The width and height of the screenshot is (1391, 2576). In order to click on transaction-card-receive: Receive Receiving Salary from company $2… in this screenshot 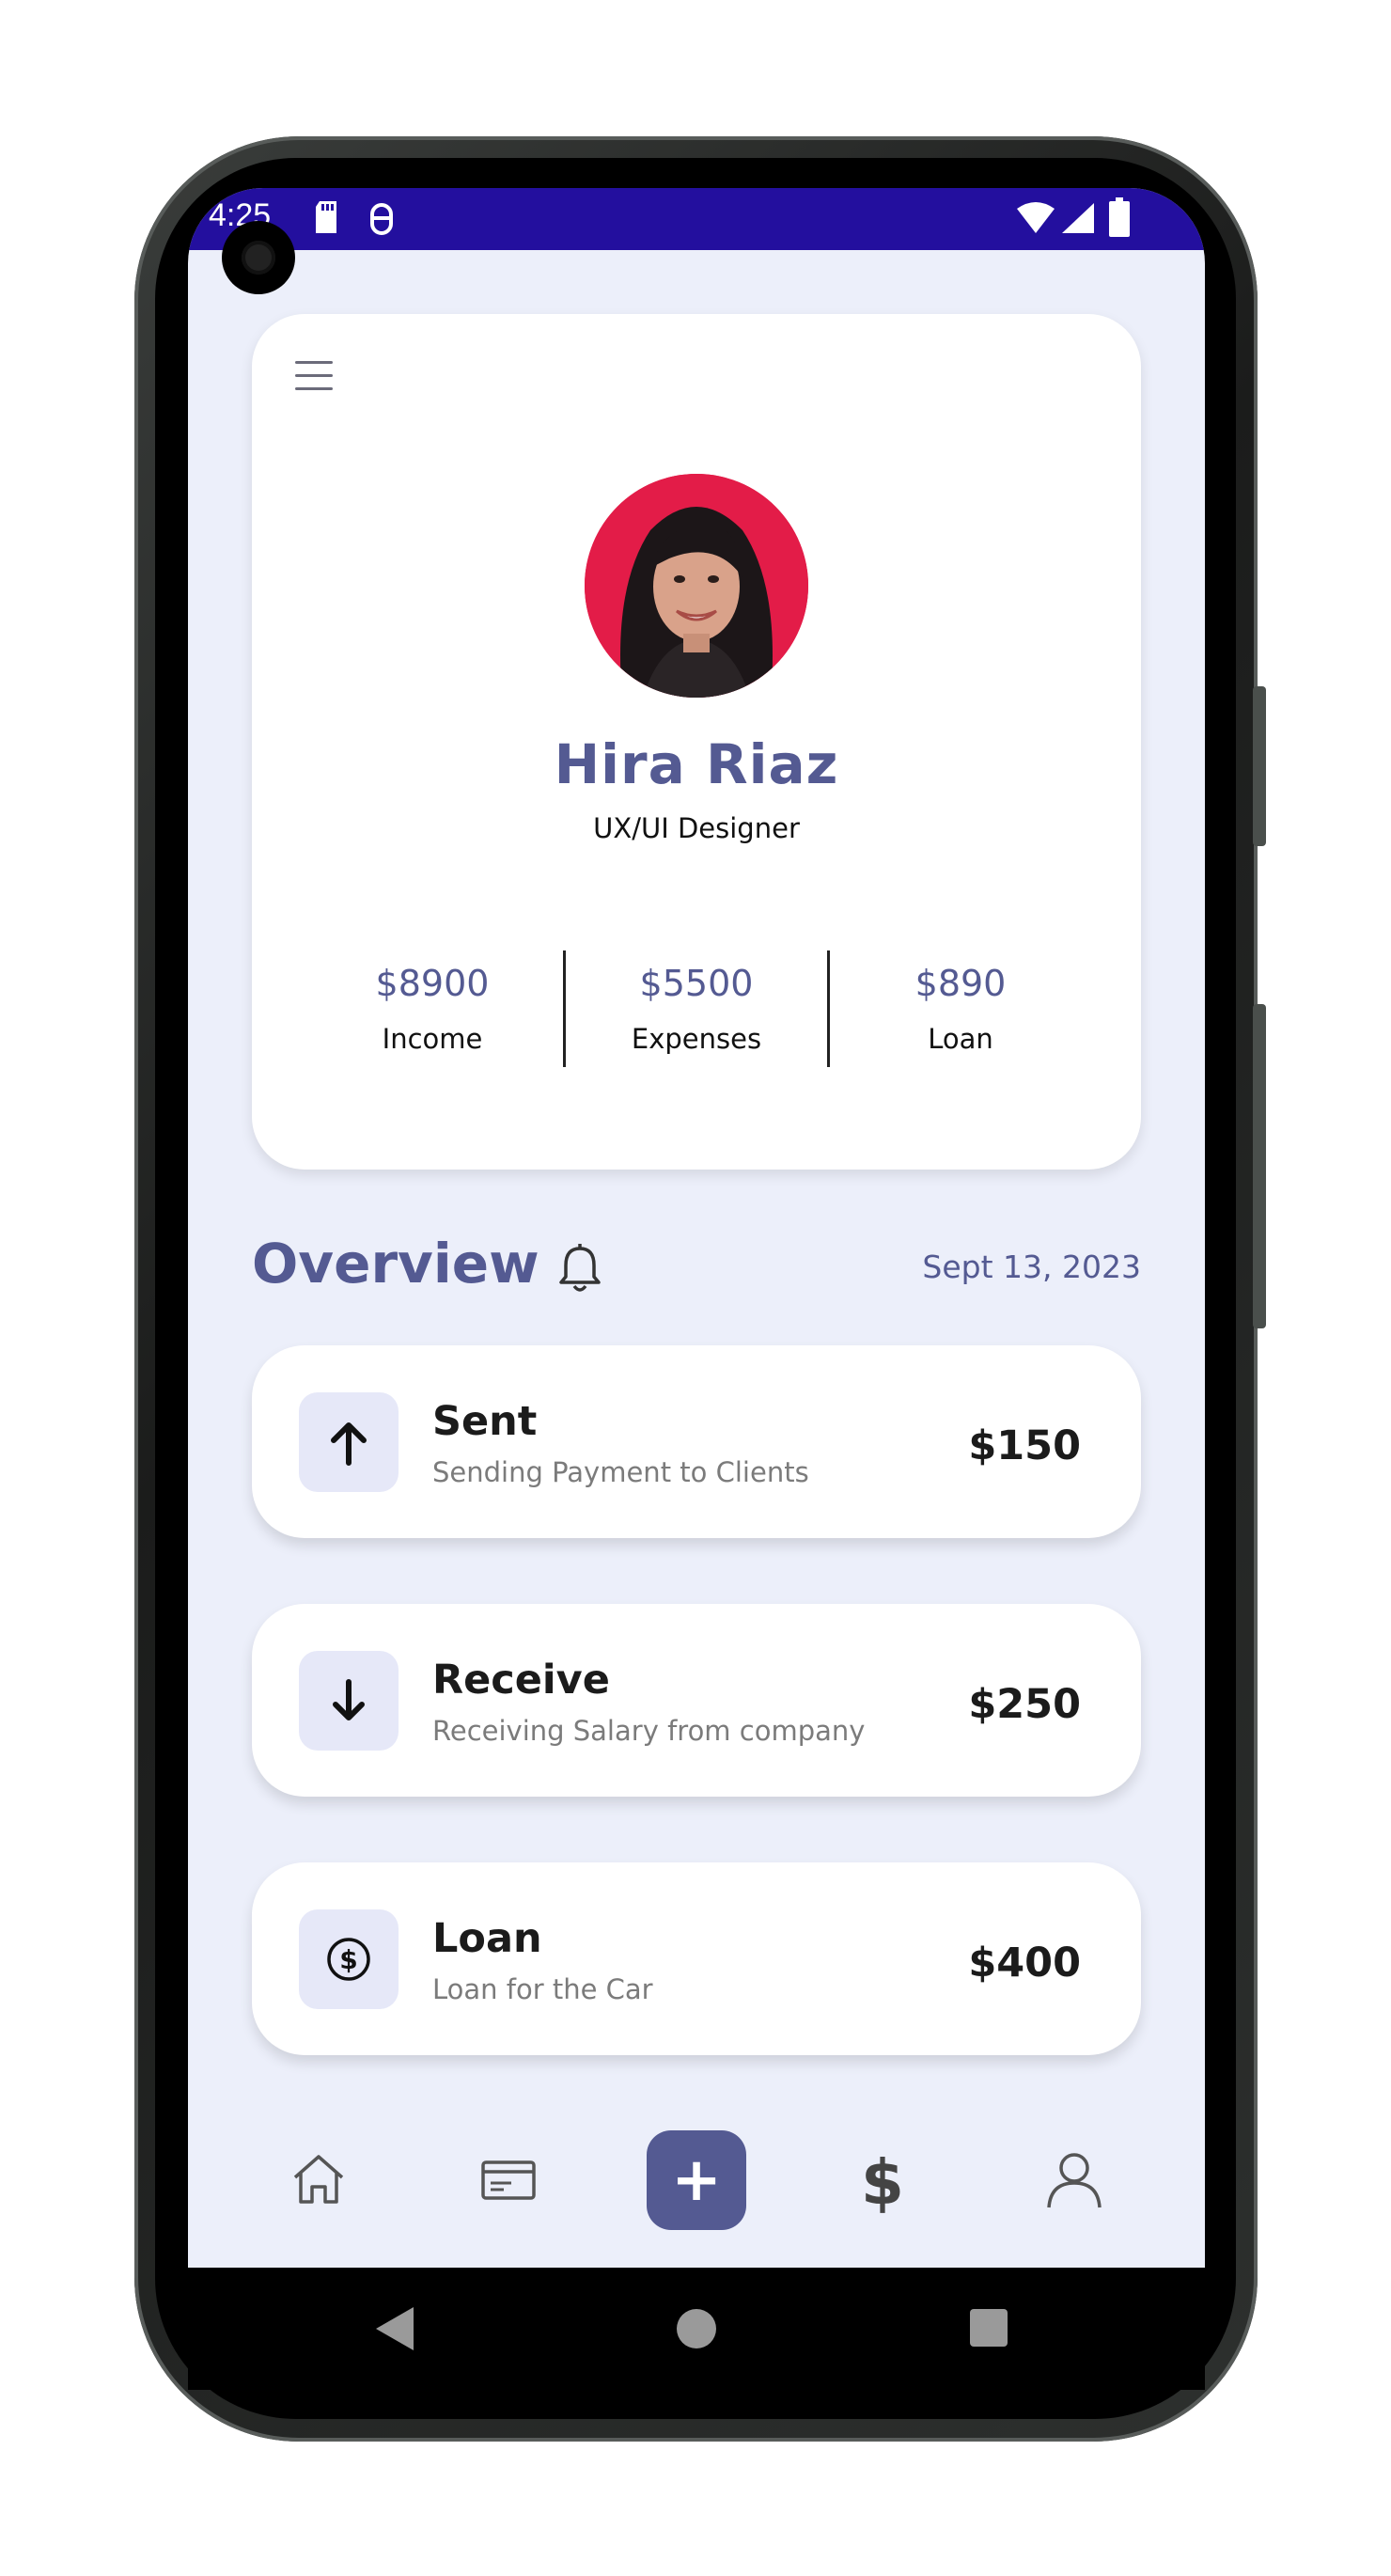, I will do `click(696, 1701)`.